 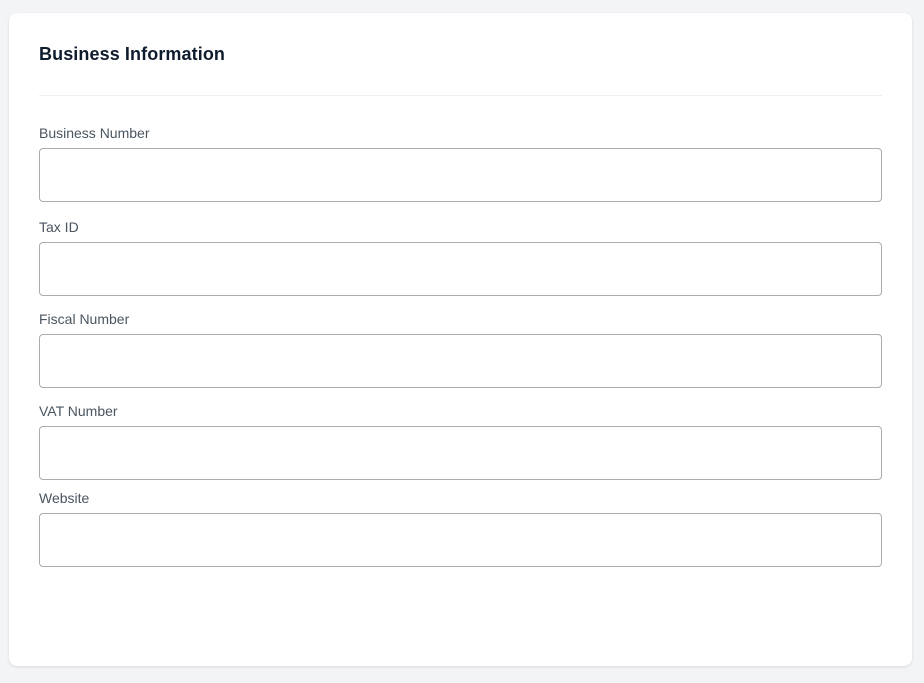 I want to click on tax-id-input, so click(x=460, y=269).